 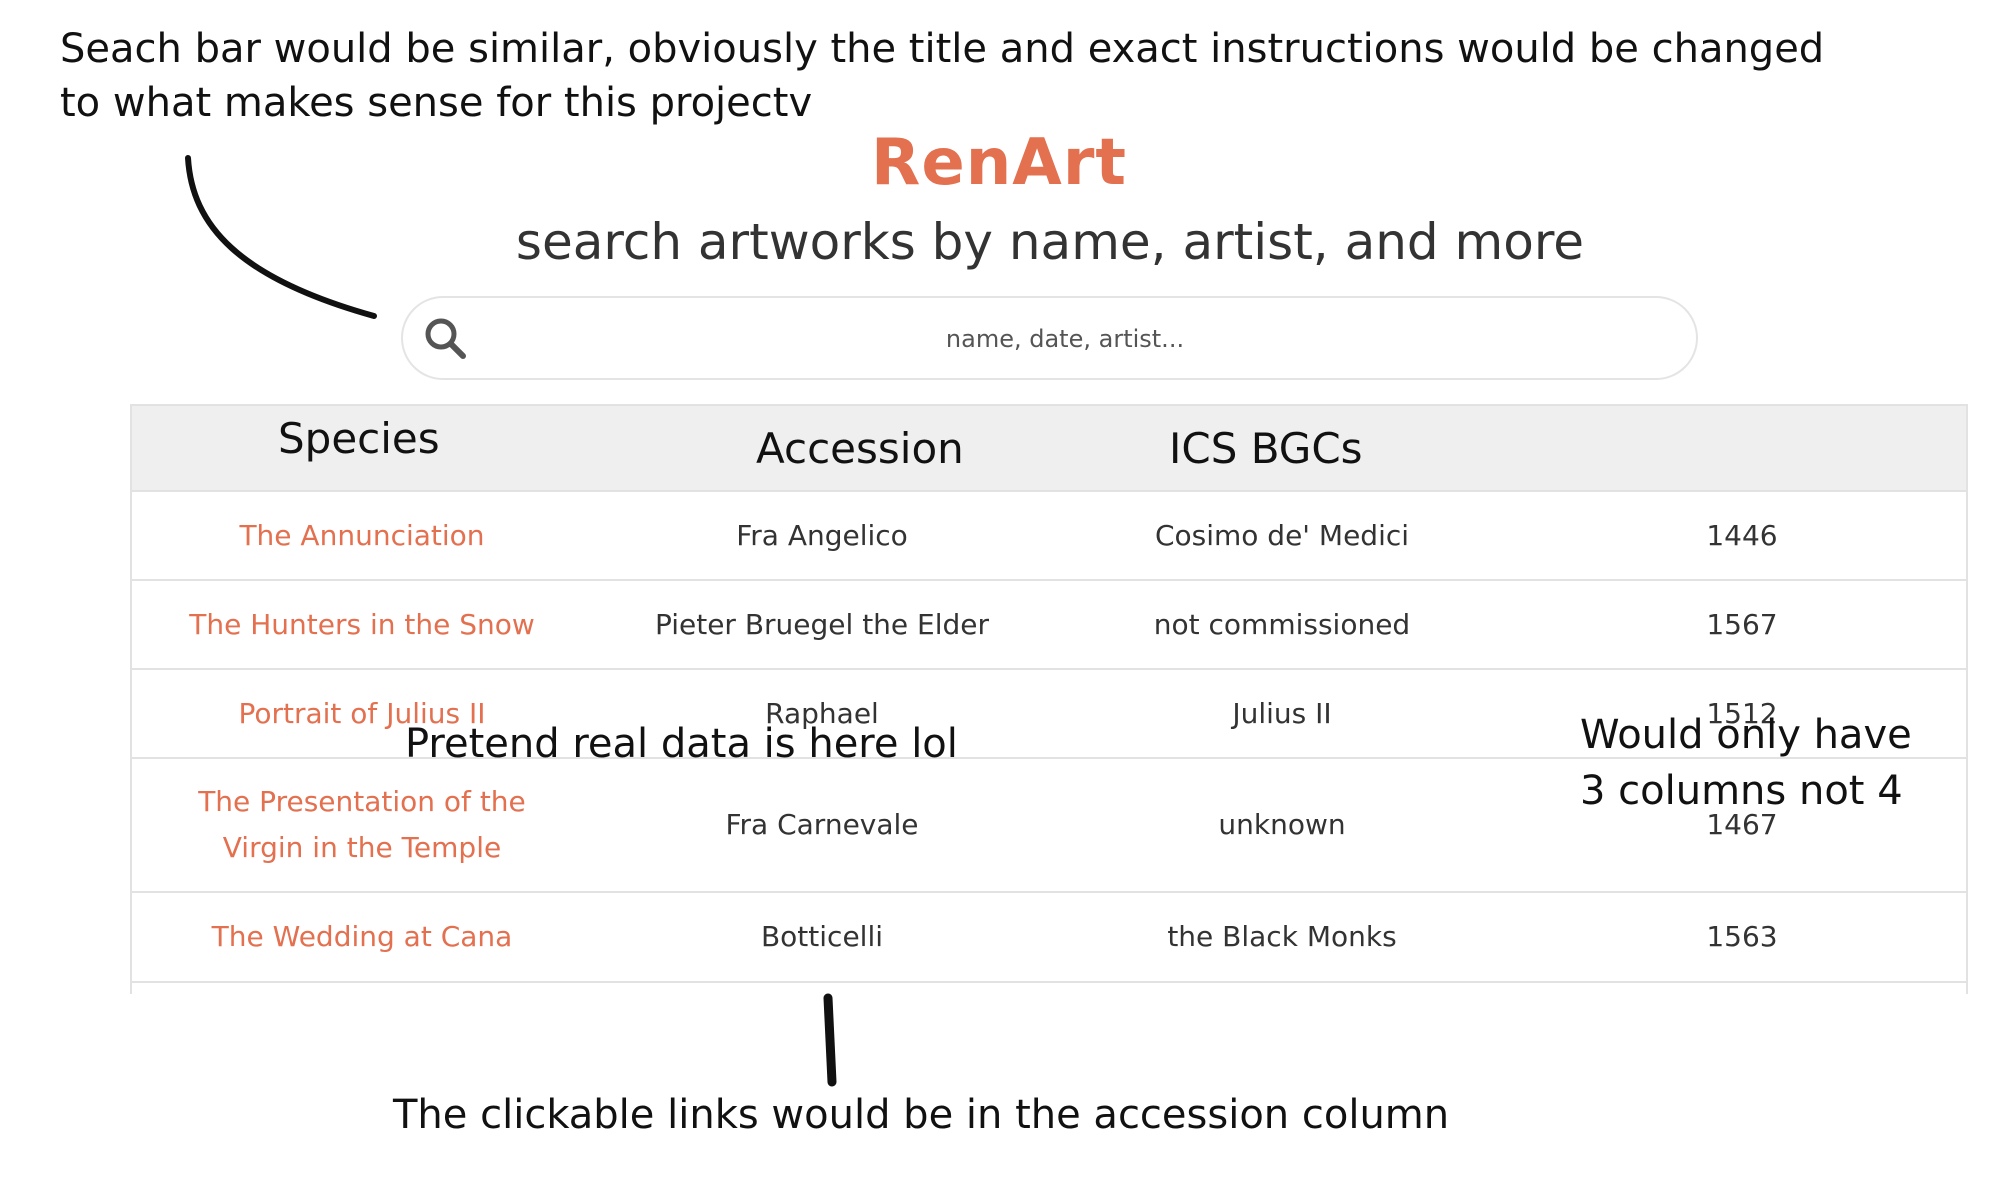 I want to click on patron-cell: not commissioned, so click(x=1282, y=624).